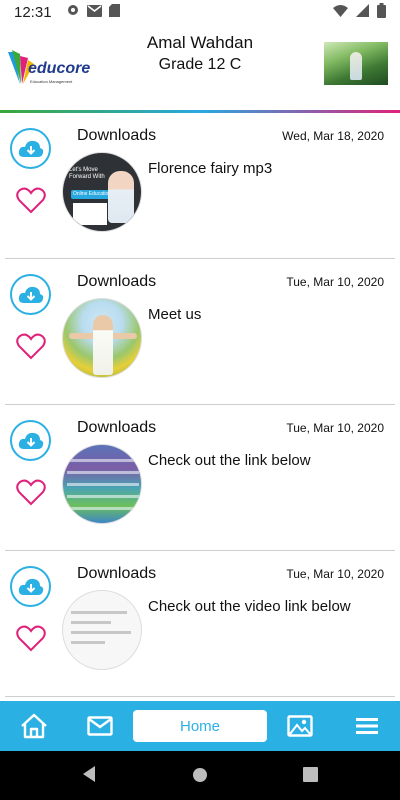 This screenshot has width=400, height=800. What do you see at coordinates (362, 12) in the screenshot?
I see `signal-icon` at bounding box center [362, 12].